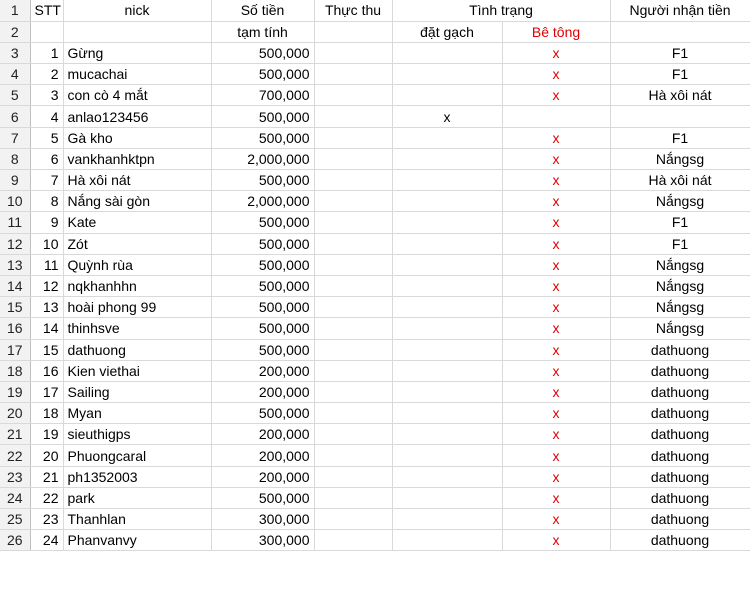  What do you see at coordinates (680, 180) in the screenshot?
I see `receiver-cell: Hà xôi nát` at bounding box center [680, 180].